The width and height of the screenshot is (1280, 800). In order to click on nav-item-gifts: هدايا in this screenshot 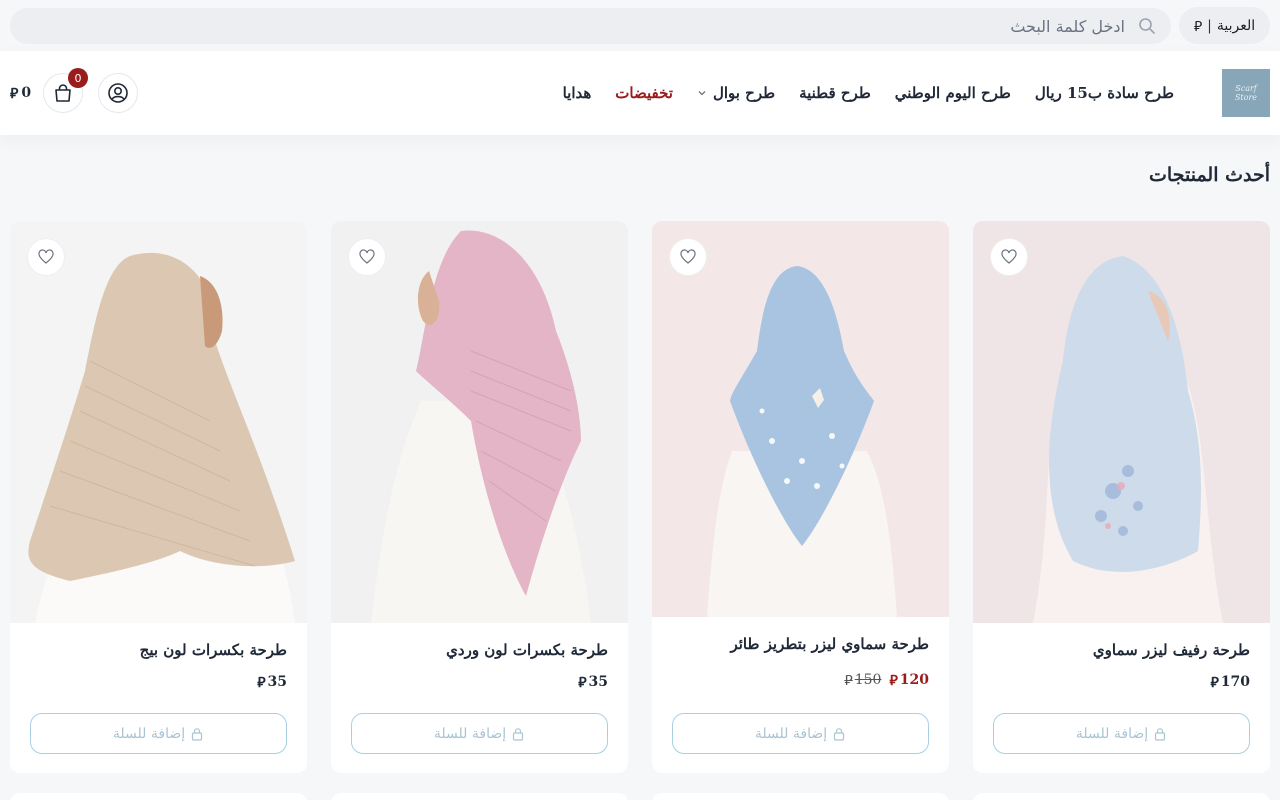, I will do `click(577, 93)`.